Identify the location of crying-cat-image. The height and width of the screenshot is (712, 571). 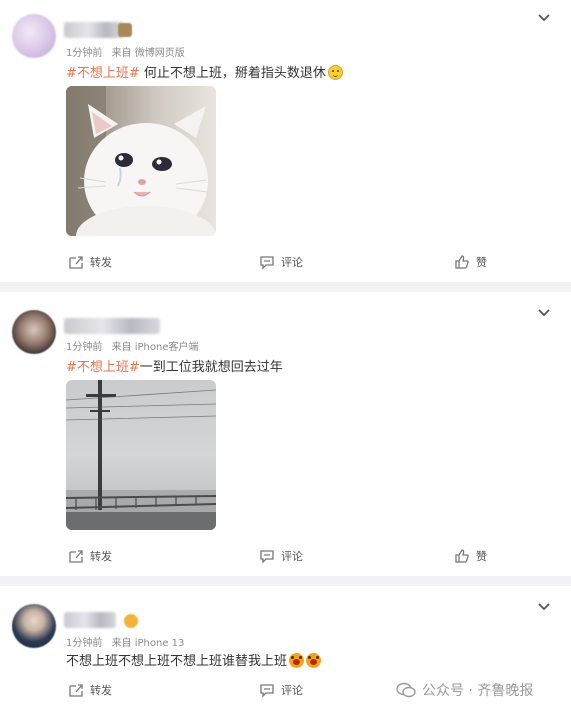
(141, 161).